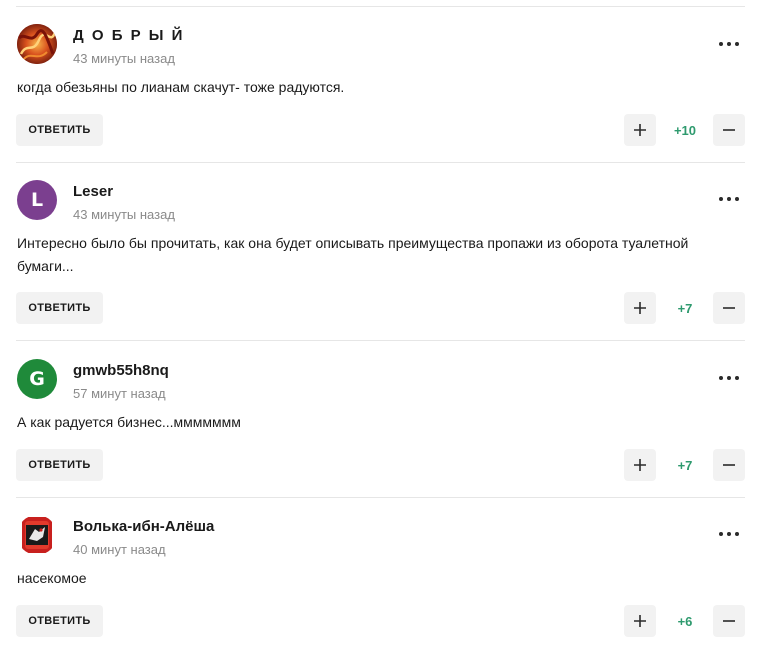 This screenshot has width=776, height=647. What do you see at coordinates (129, 422) in the screenshot?
I see `comment-text: А как радуется бизнес...ммммммм` at bounding box center [129, 422].